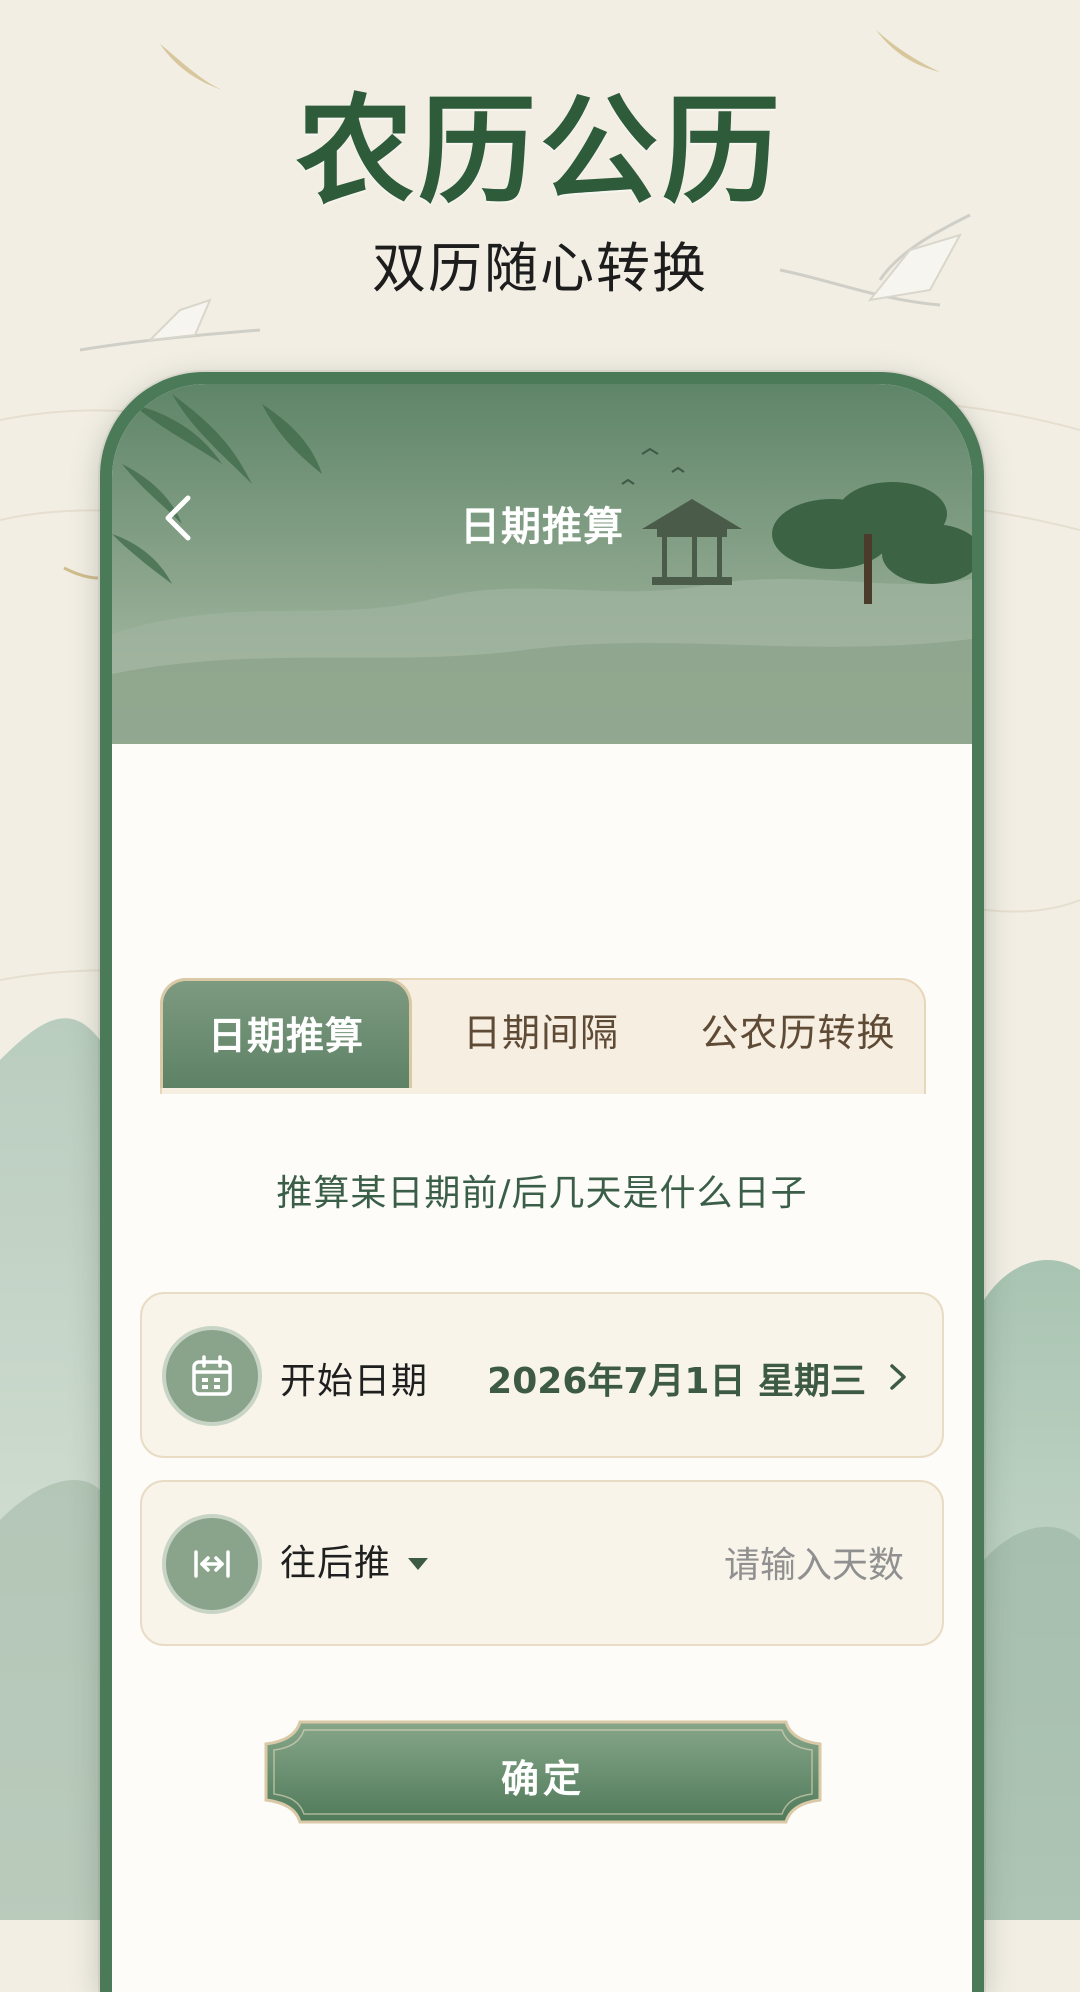 The height and width of the screenshot is (1992, 1080). I want to click on direction-dropdown: 往后推, so click(355, 1564).